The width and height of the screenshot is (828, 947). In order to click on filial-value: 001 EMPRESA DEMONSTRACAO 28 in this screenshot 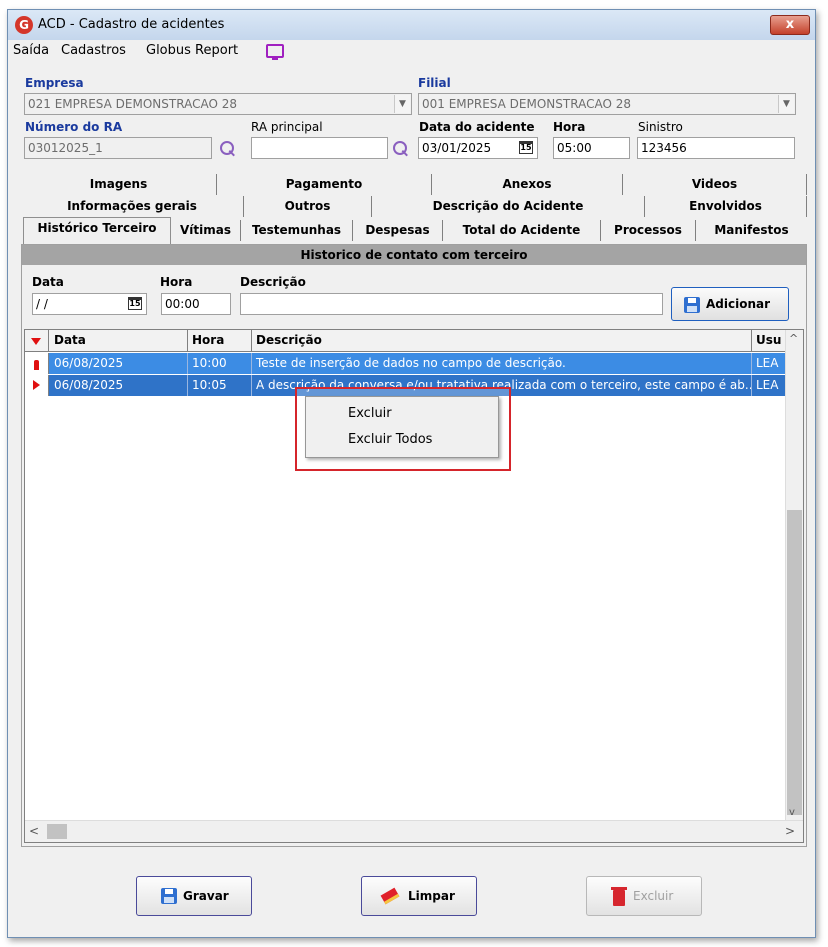, I will do `click(526, 104)`.